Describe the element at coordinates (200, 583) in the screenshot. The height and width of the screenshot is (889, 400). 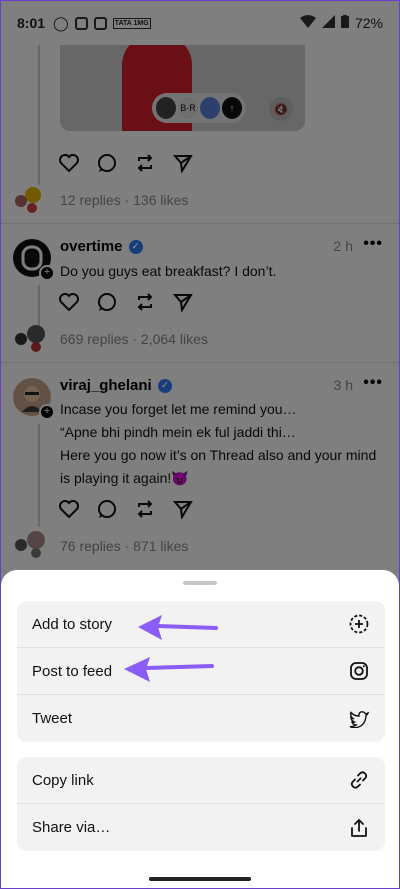
I see `sheet-drag-handle` at that location.